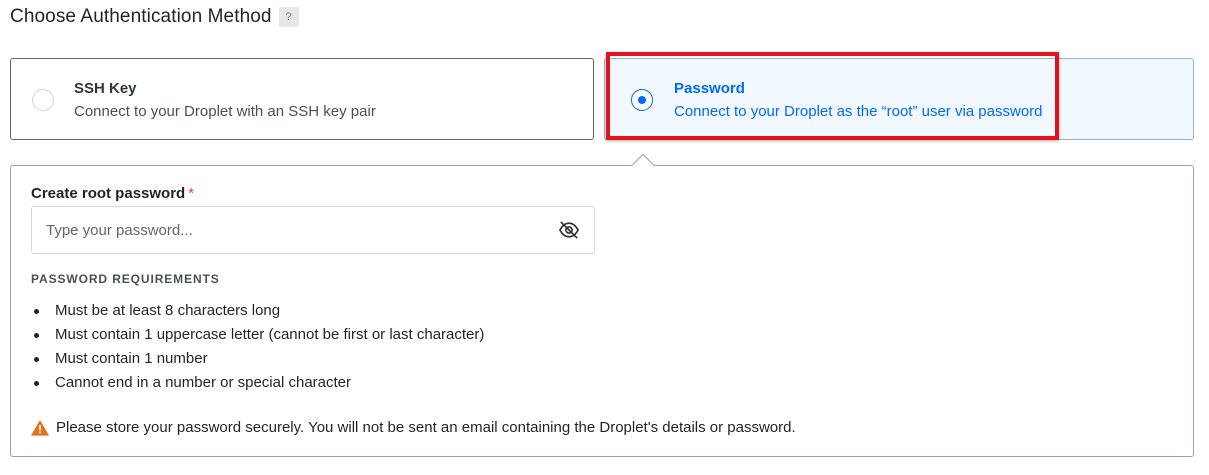 Image resolution: width=1209 pixels, height=475 pixels. I want to click on password-input-wrapper, so click(313, 230).